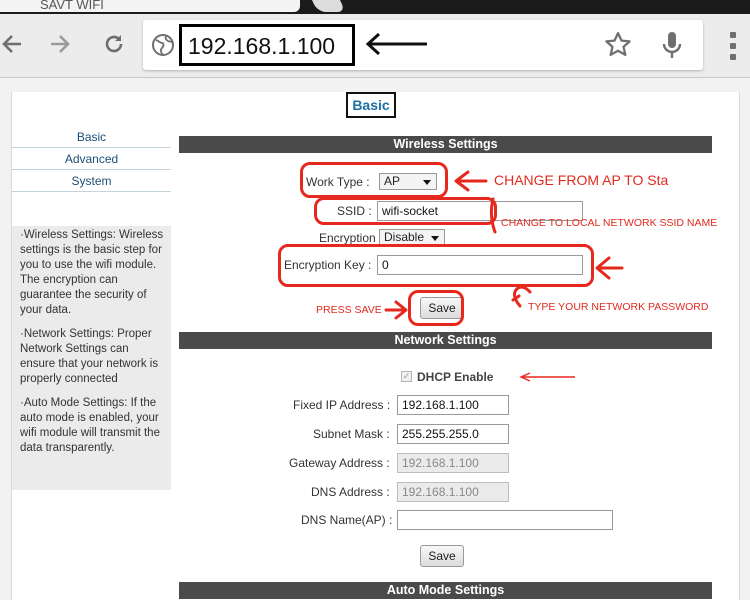  Describe the element at coordinates (547, 377) in the screenshot. I see `arrow-dhcp-icon` at that location.